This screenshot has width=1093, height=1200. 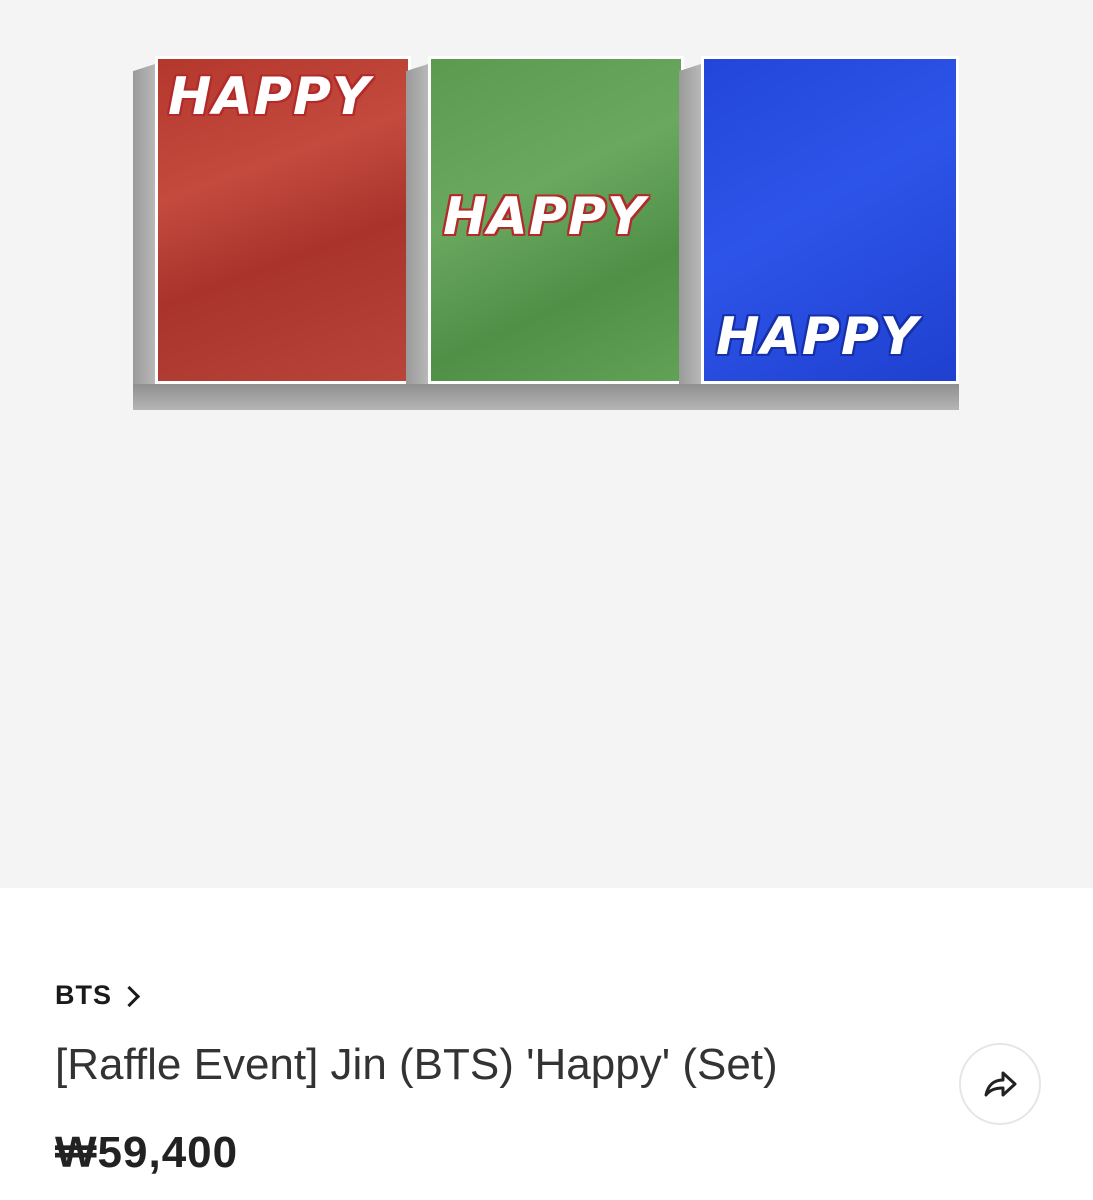 I want to click on share-icon, so click(x=1000, y=1084).